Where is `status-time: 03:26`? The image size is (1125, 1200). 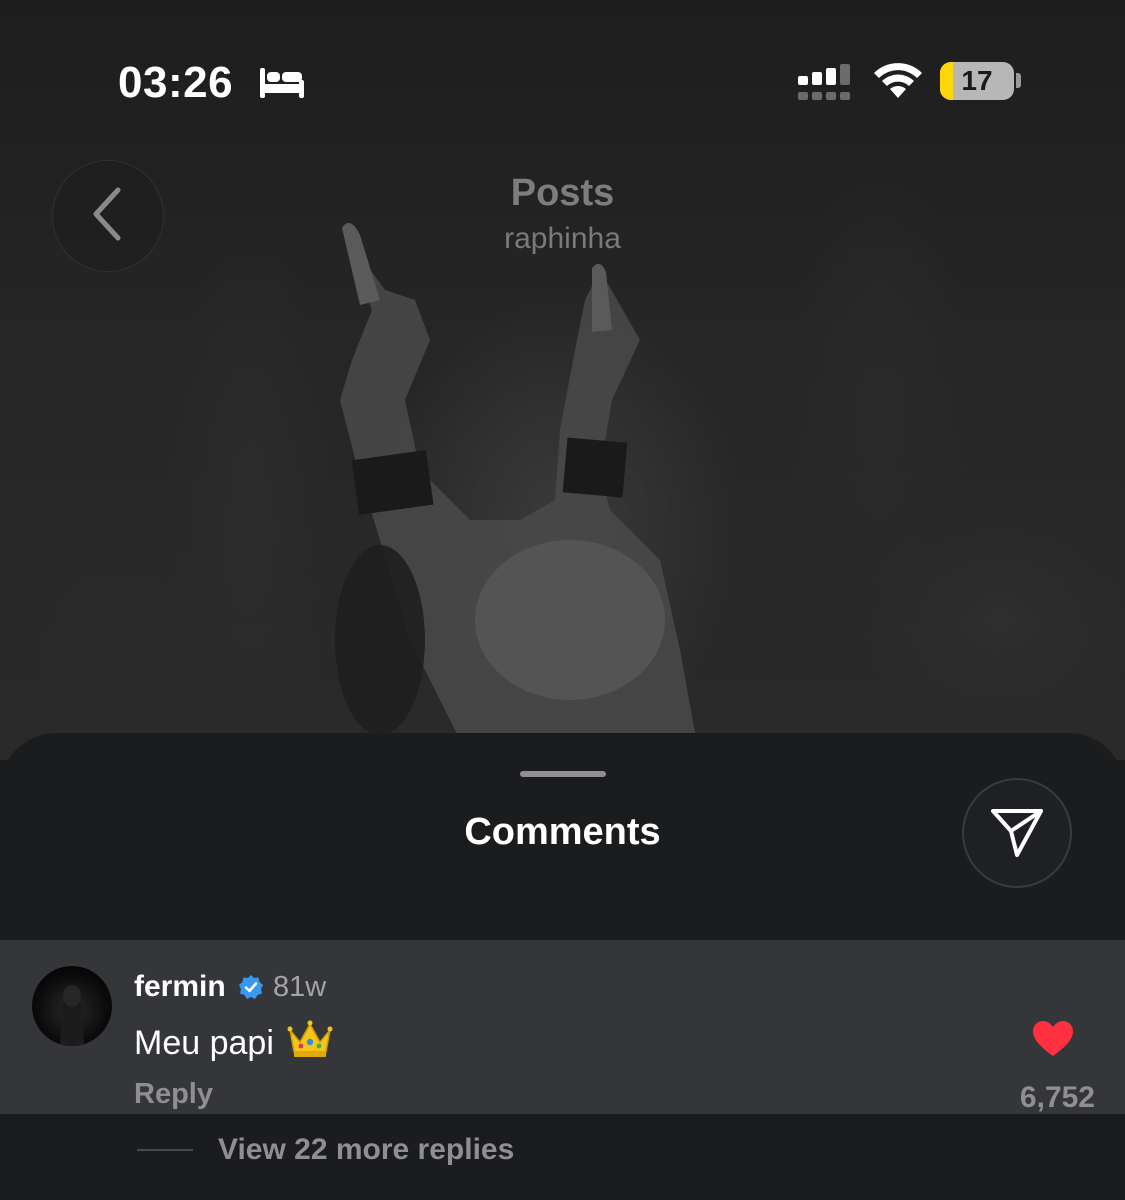 status-time: 03:26 is located at coordinates (176, 82).